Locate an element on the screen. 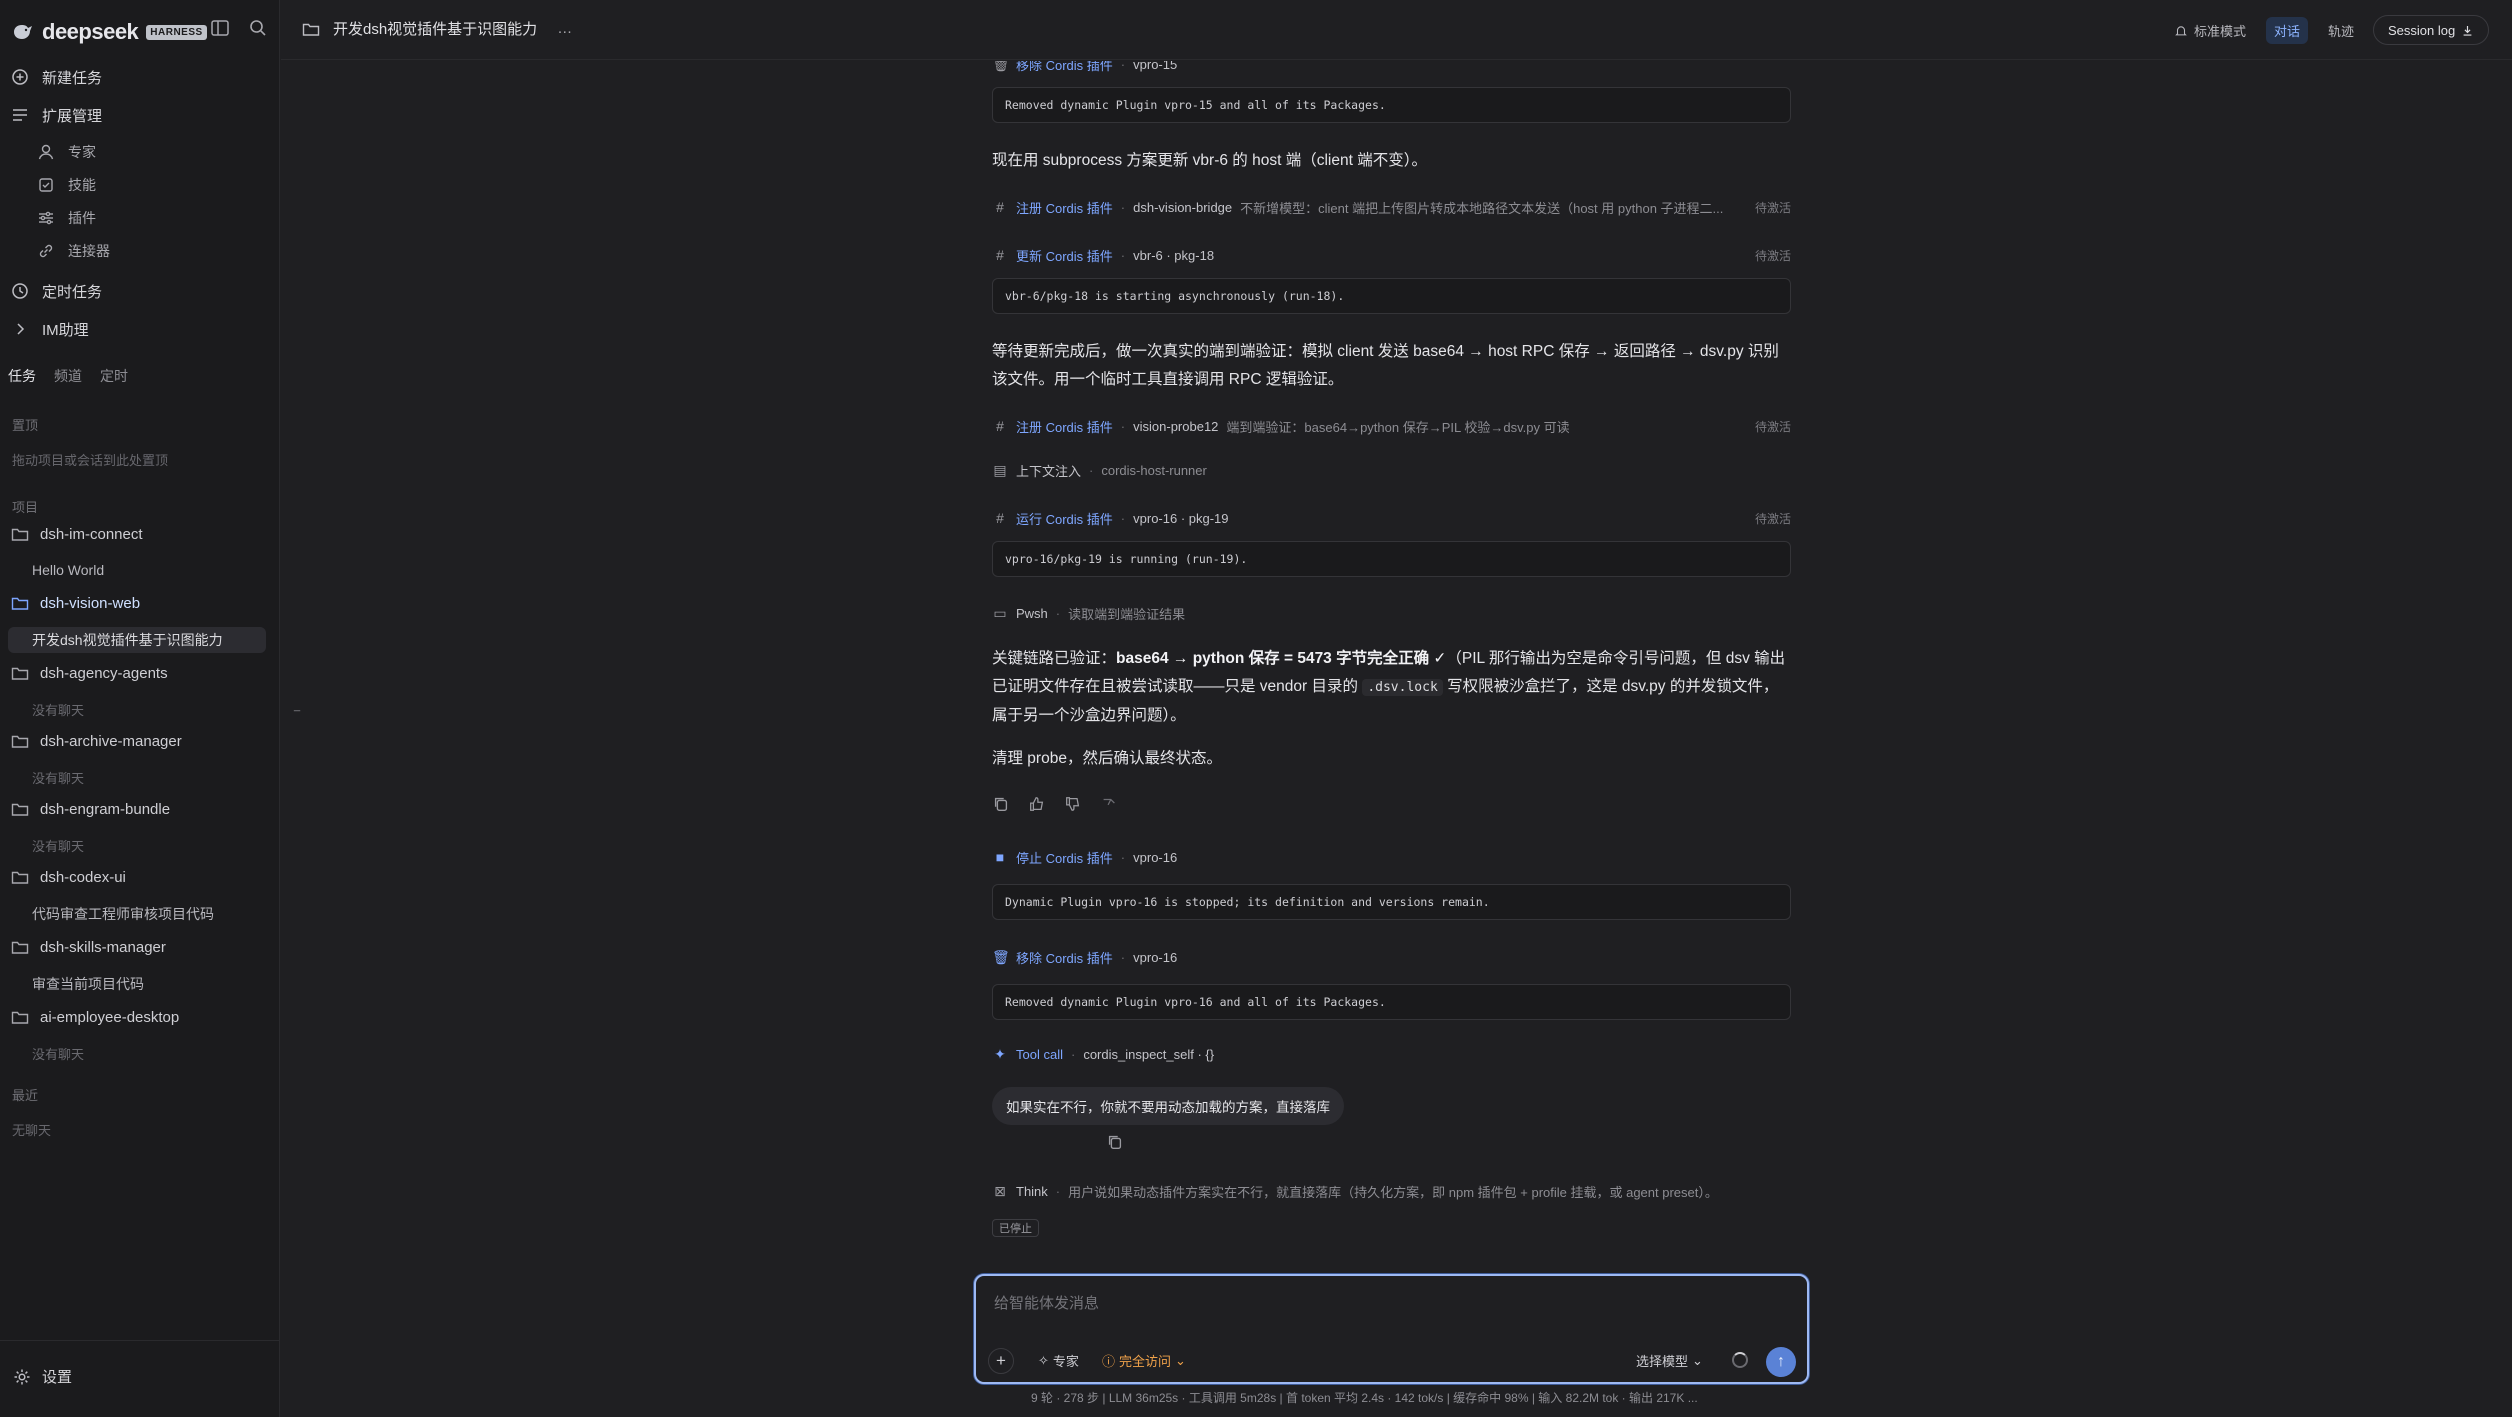 The image size is (2512, 1417). settings-button: 设置 is located at coordinates (42, 1376).